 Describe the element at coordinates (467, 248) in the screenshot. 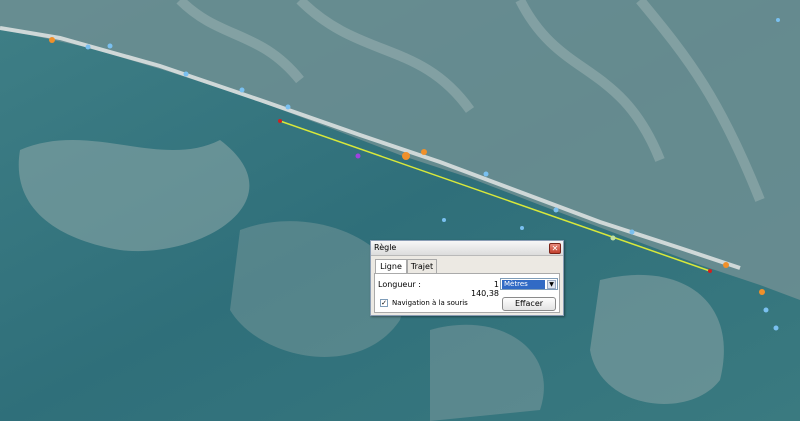

I see `dialog-titlebar: Règle ✕` at that location.